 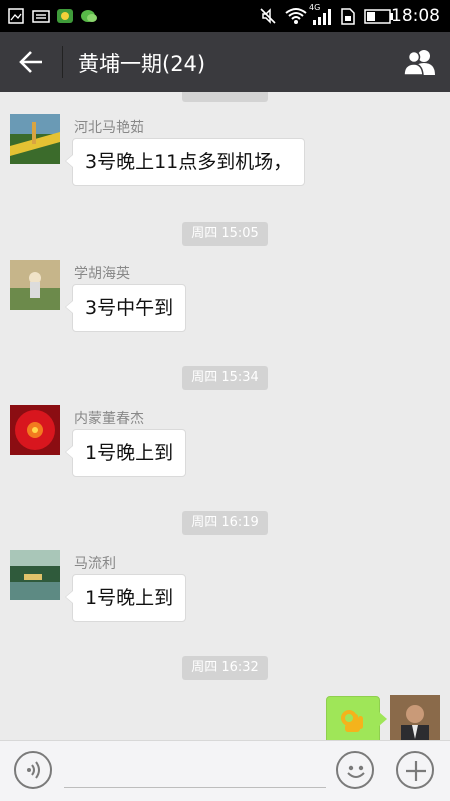 I want to click on emoji-button, so click(x=355, y=770).